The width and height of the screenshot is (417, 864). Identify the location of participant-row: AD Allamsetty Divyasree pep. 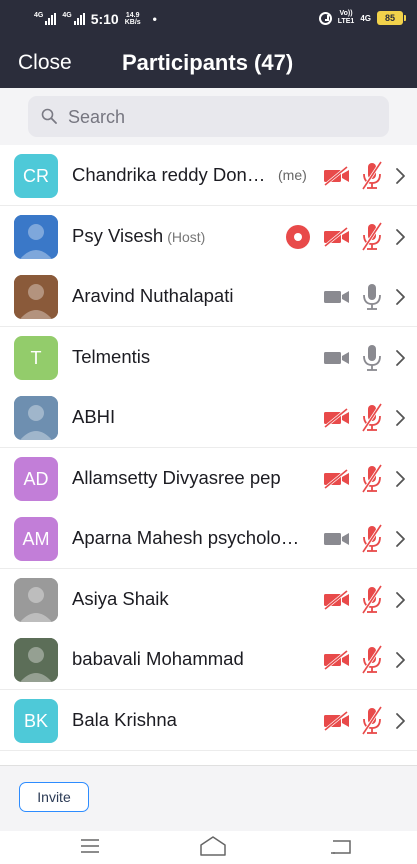
(208, 478).